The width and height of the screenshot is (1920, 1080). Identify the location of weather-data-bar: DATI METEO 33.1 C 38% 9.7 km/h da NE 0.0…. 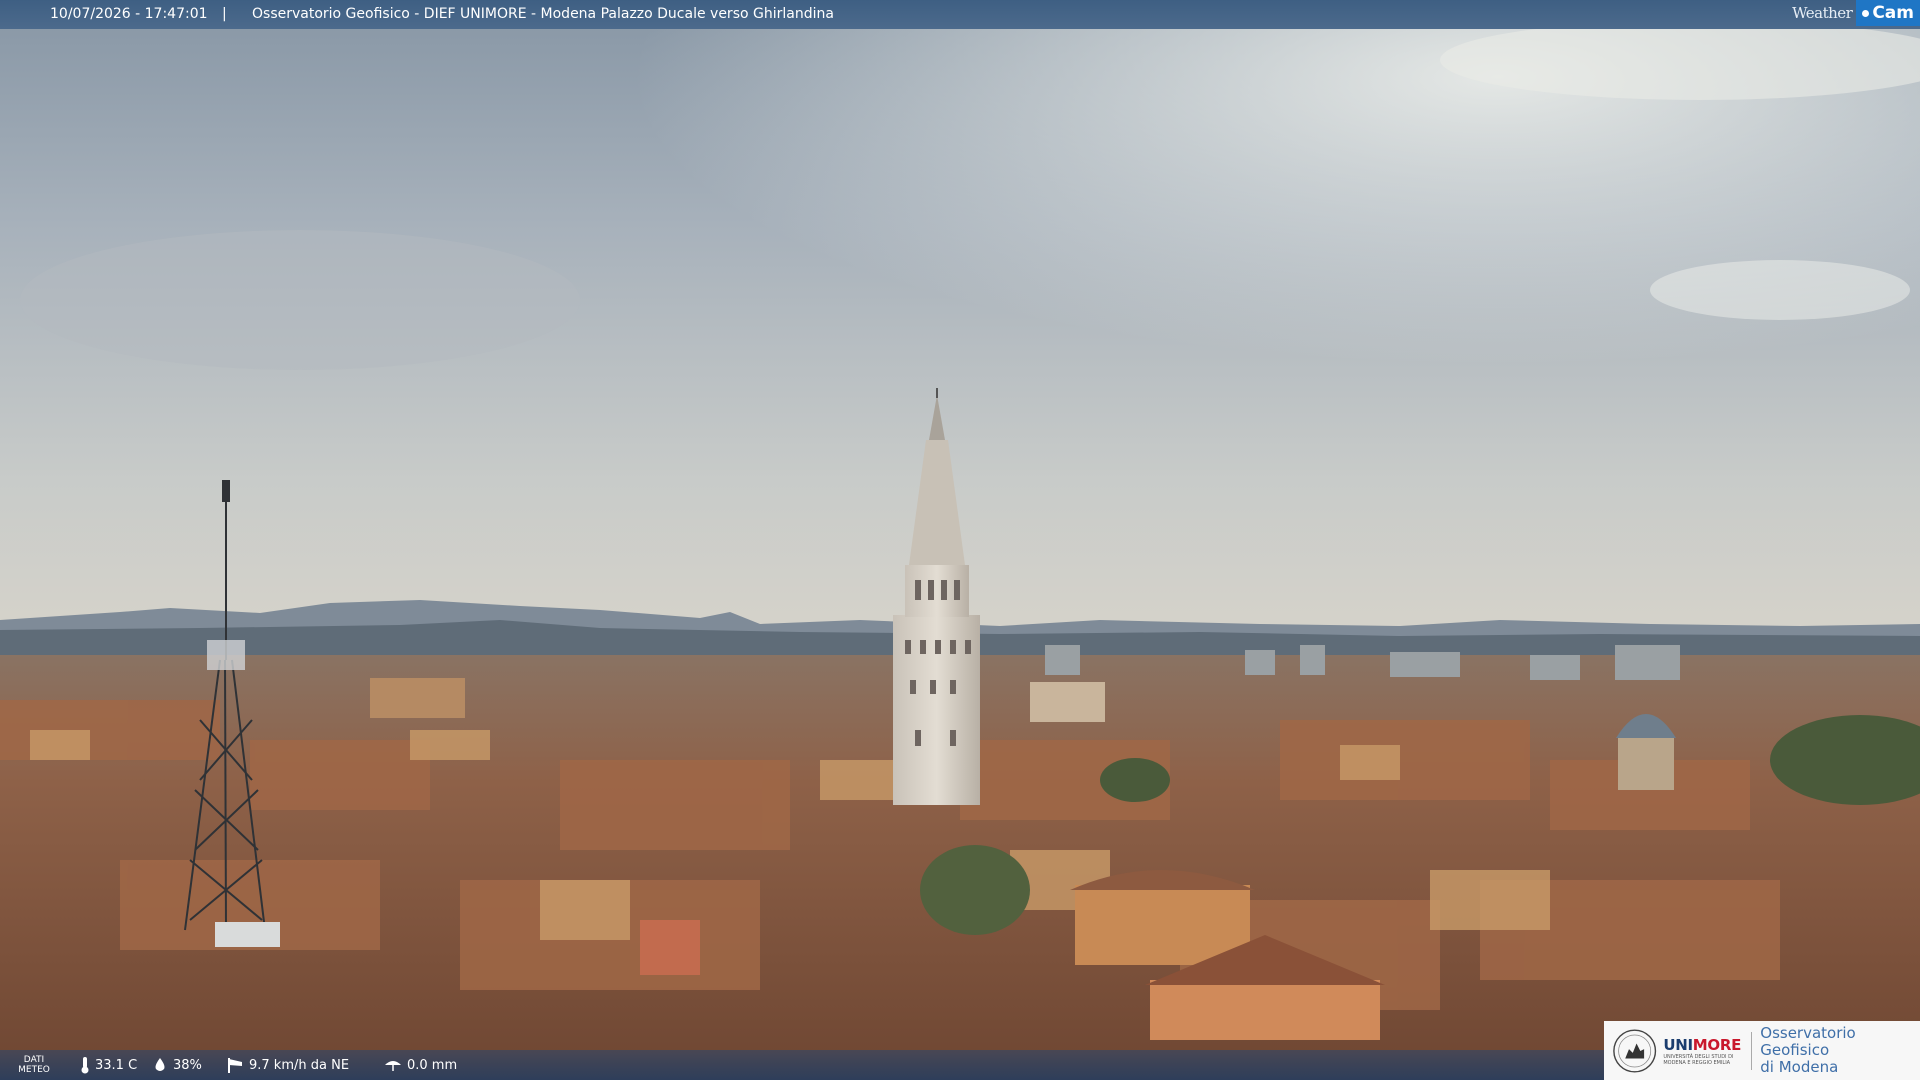
(802, 1065).